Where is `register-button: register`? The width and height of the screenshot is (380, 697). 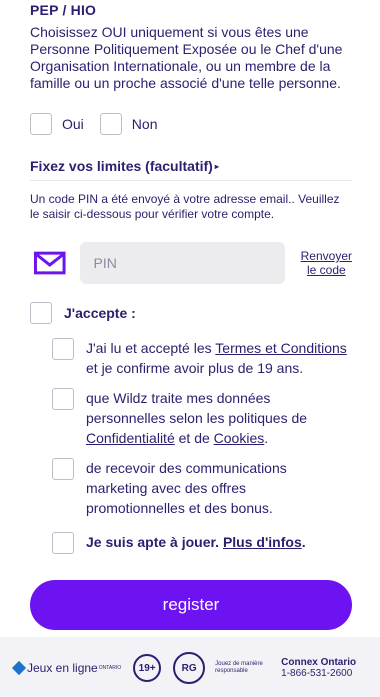 register-button: register is located at coordinates (191, 605).